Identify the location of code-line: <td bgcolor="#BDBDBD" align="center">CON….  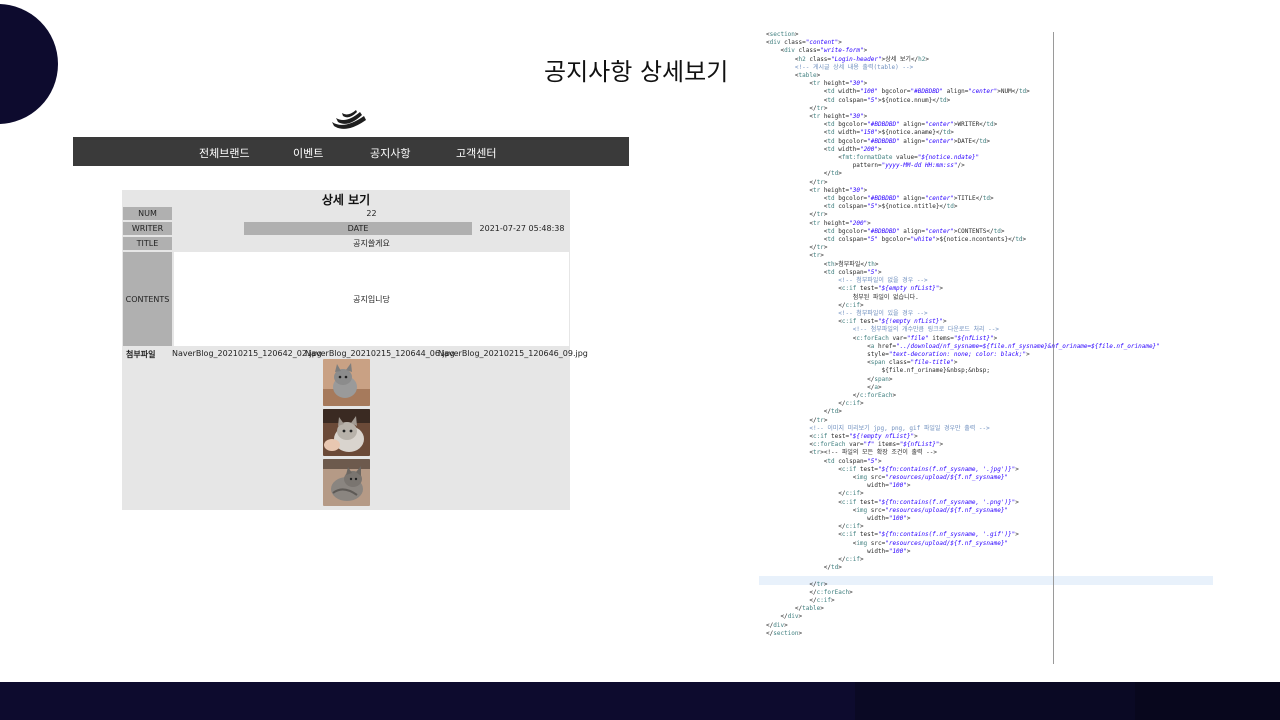
(885, 231).